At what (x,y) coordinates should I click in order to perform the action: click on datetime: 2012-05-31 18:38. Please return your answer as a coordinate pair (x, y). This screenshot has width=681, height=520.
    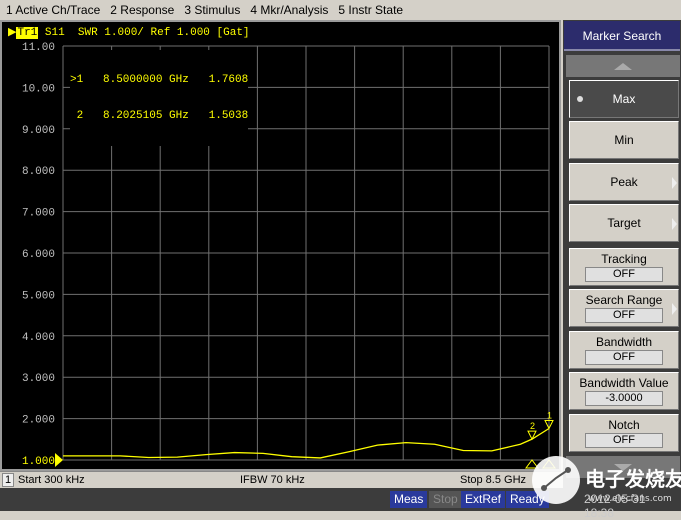
    Looking at the image, I should click on (630, 505).